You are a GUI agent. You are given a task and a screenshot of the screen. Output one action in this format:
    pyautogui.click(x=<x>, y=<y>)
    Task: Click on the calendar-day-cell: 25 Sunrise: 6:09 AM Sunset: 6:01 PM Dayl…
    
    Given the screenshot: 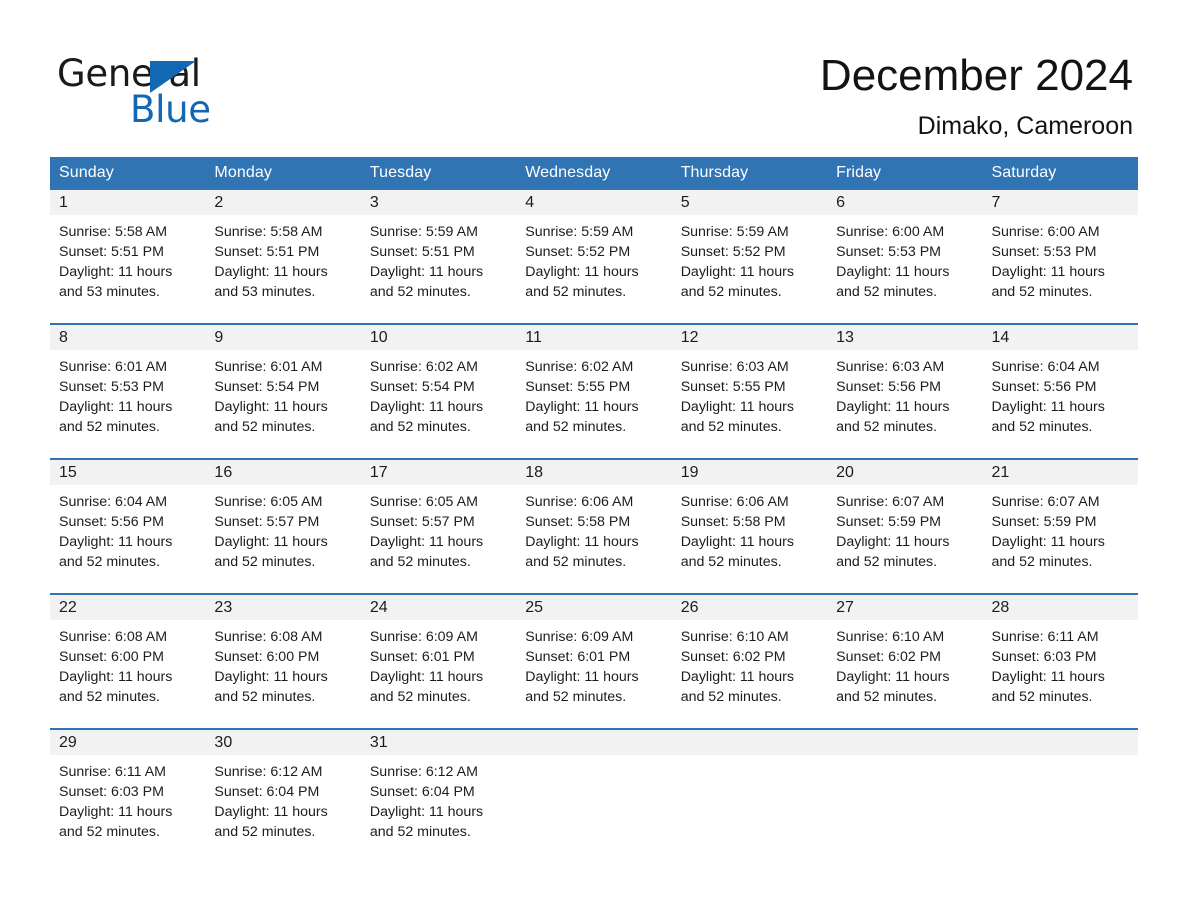 What is the action you would take?
    pyautogui.click(x=594, y=661)
    